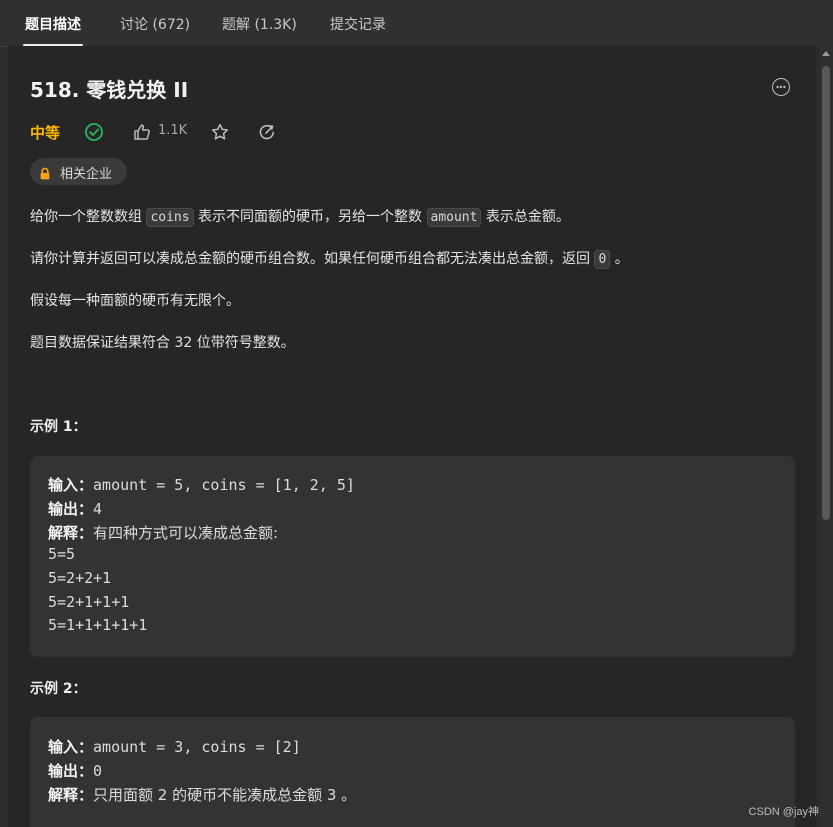 Image resolution: width=833 pixels, height=827 pixels. I want to click on difficulty-badge: 中等, so click(45, 133).